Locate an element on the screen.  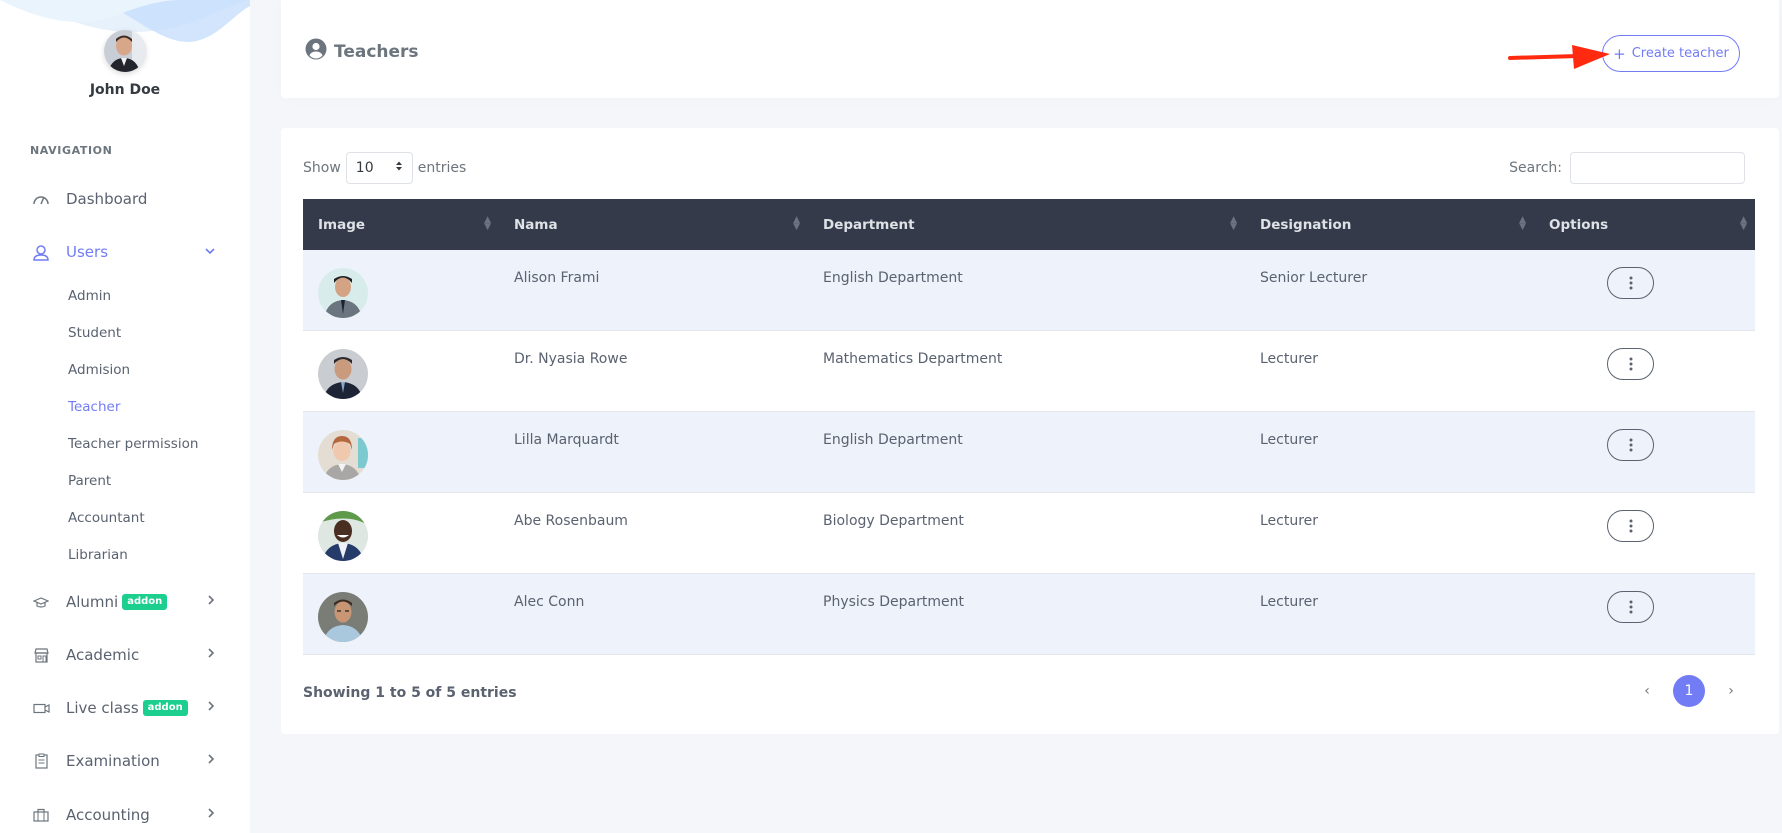
graduation-cap-icon is located at coordinates (41, 602).